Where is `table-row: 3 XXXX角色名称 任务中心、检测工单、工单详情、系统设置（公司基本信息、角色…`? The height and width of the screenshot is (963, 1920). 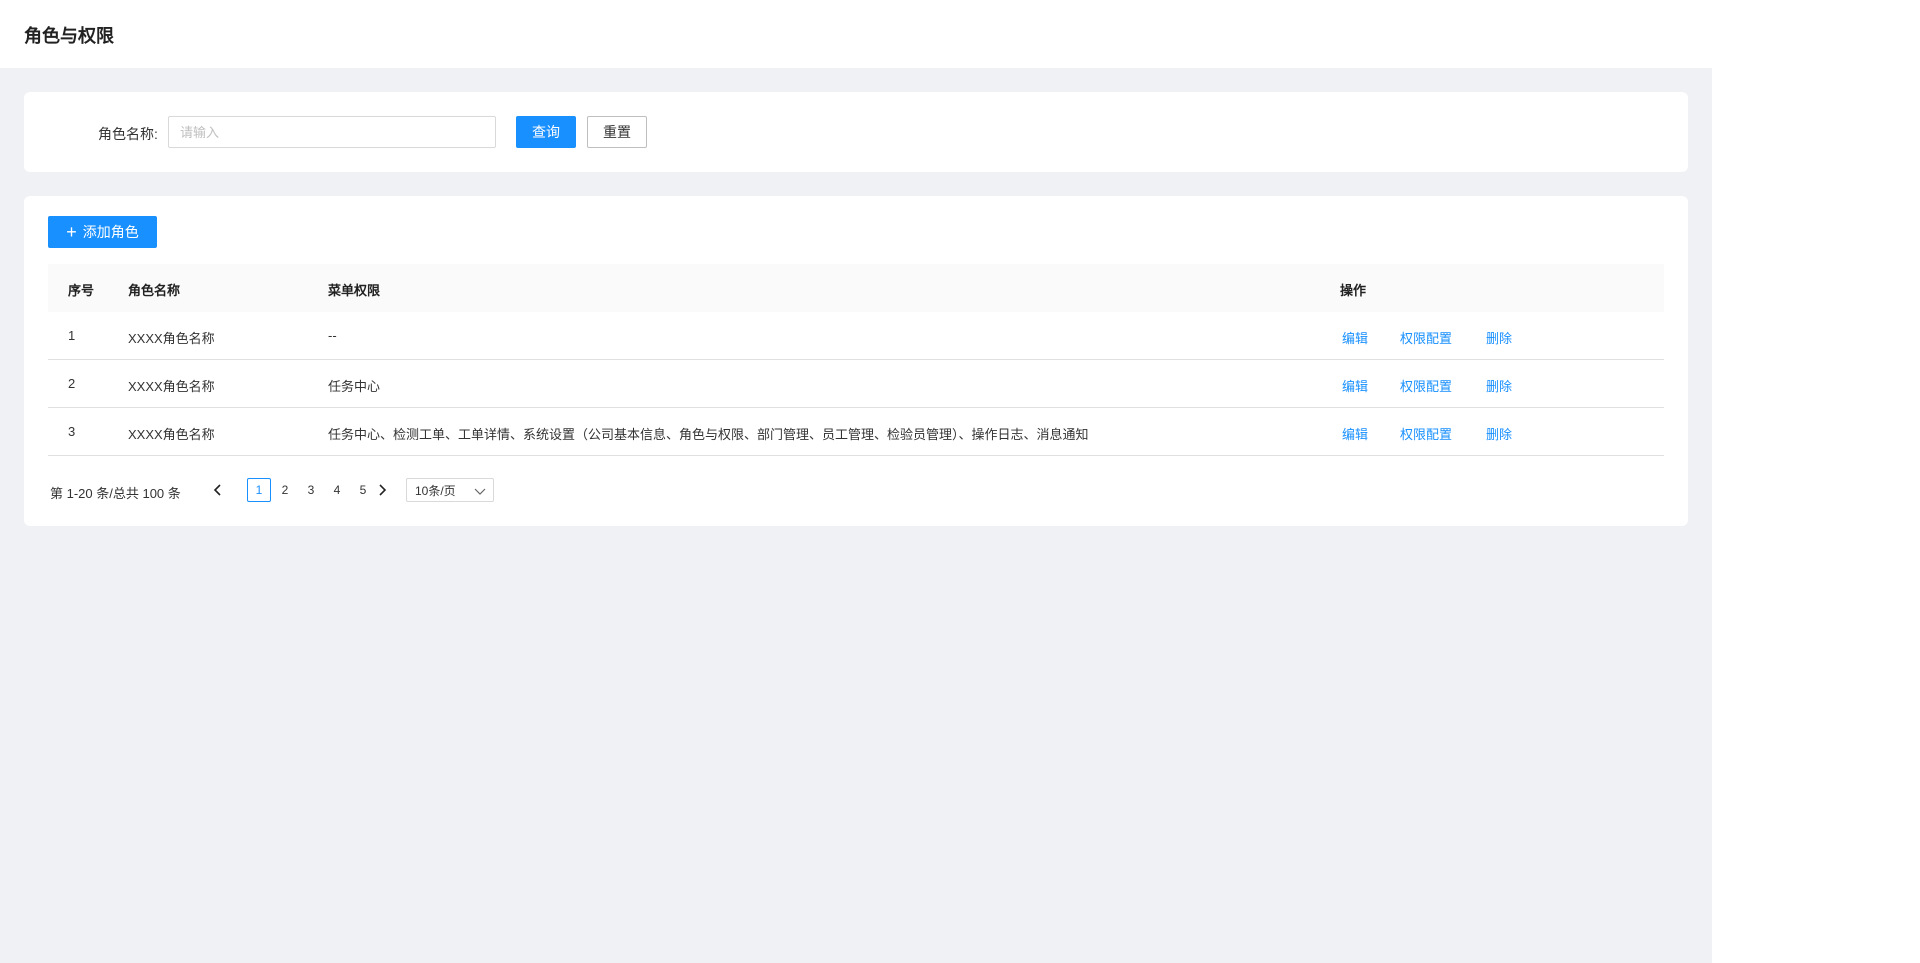 table-row: 3 XXXX角色名称 任务中心、检测工单、工单详情、系统设置（公司基本信息、角色… is located at coordinates (856, 432).